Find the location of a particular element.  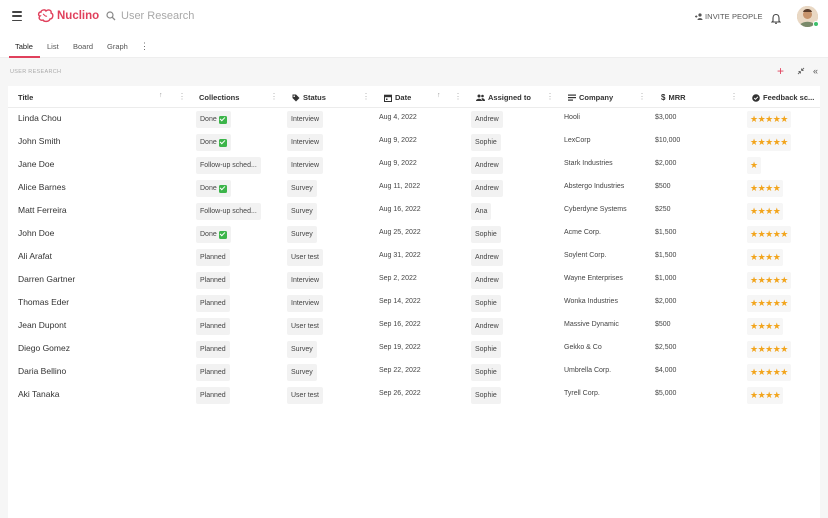

company-cell: Wonka Industries is located at coordinates (591, 301).